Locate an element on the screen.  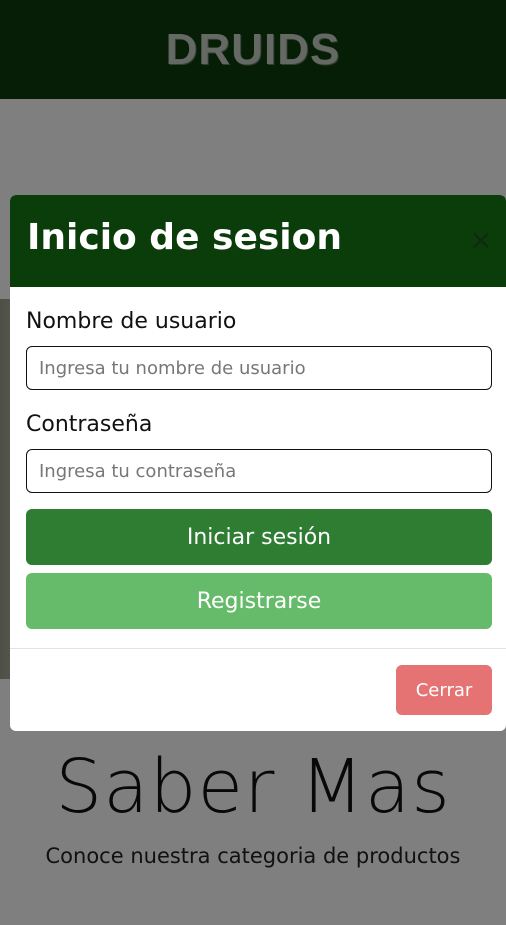
modal-header: Inicio de sesion × is located at coordinates (258, 241).